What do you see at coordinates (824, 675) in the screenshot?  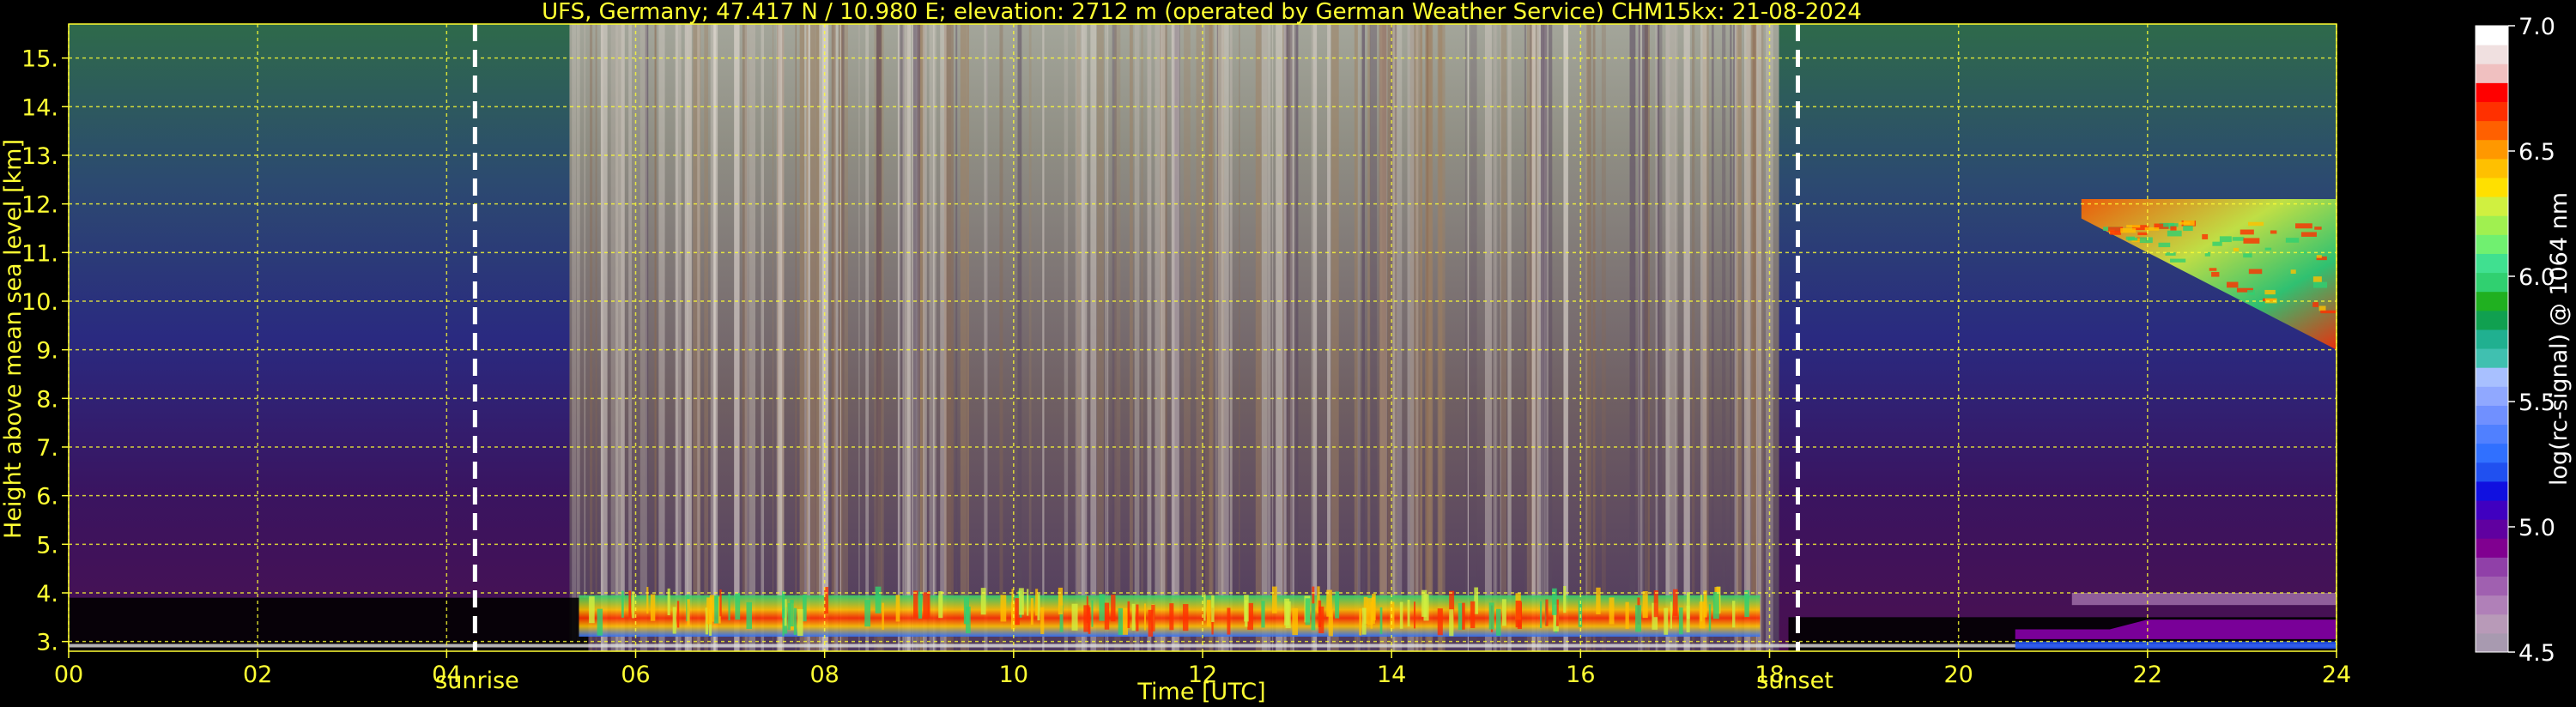 I see `x-tick-label: 08` at bounding box center [824, 675].